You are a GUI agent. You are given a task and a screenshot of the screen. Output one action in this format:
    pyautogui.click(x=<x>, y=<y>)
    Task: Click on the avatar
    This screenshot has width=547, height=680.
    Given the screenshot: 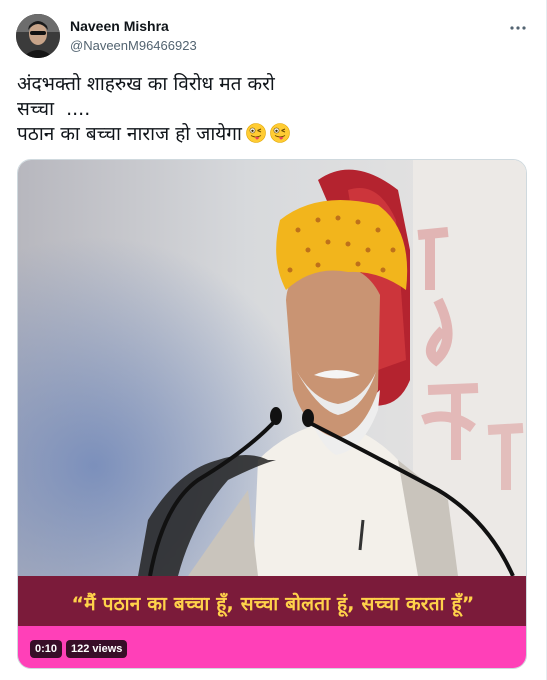 What is the action you would take?
    pyautogui.click(x=38, y=36)
    